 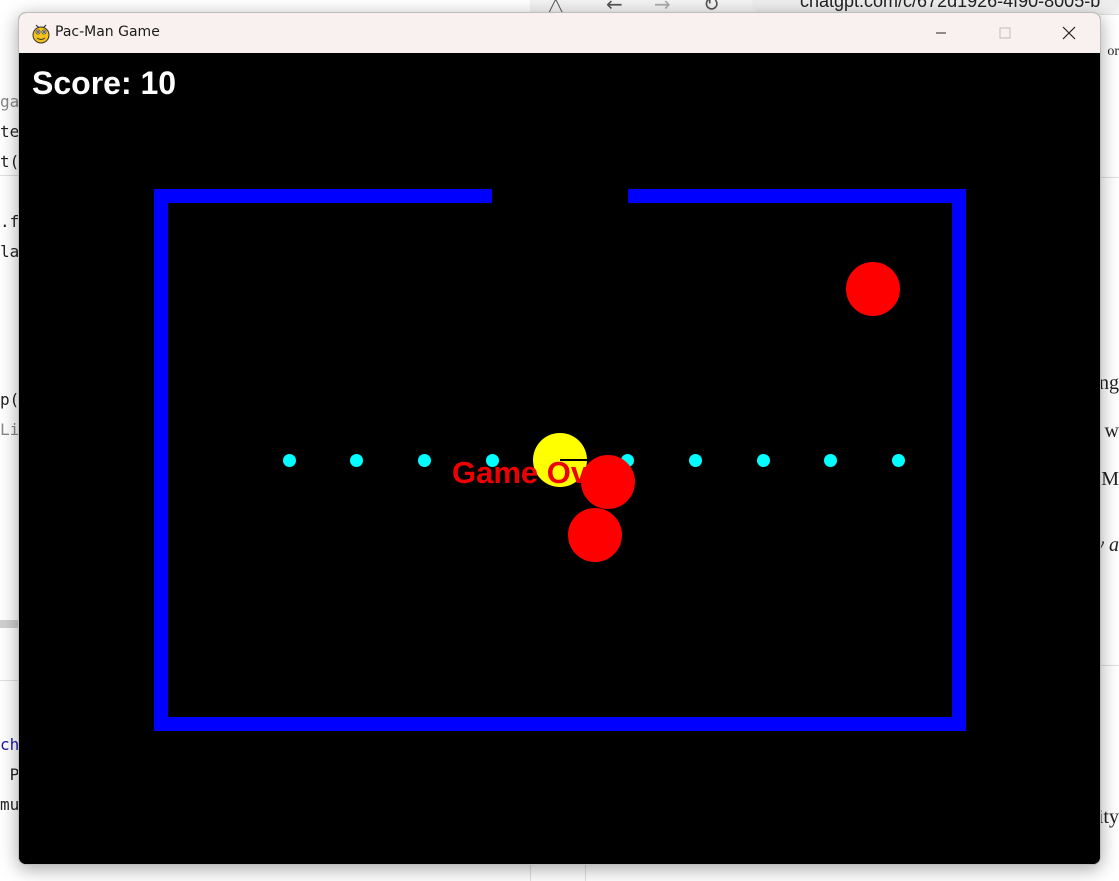 What do you see at coordinates (104, 83) in the screenshot?
I see `score-label: Score: 10` at bounding box center [104, 83].